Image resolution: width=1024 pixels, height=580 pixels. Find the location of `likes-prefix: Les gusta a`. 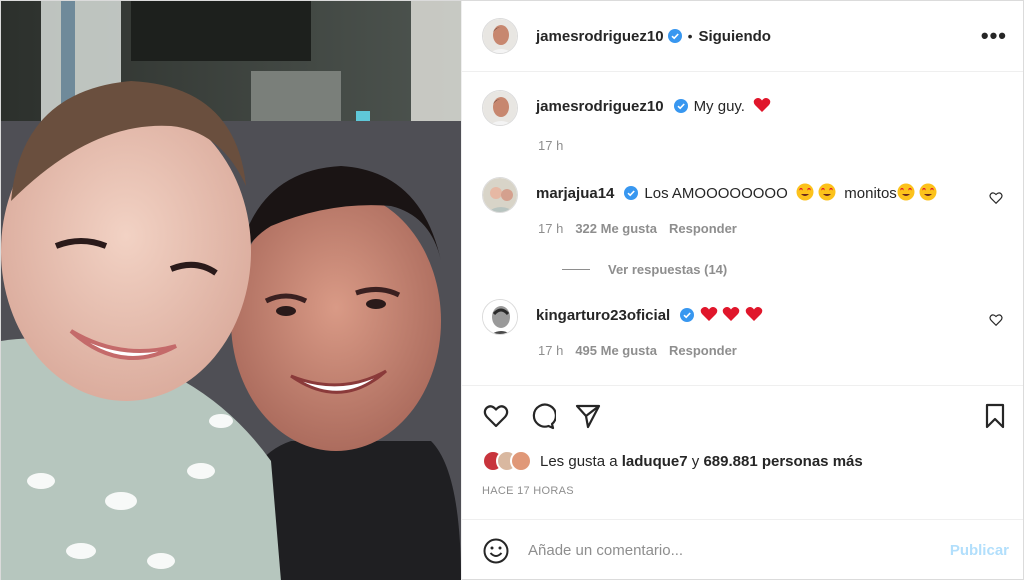

likes-prefix: Les gusta a is located at coordinates (579, 461).